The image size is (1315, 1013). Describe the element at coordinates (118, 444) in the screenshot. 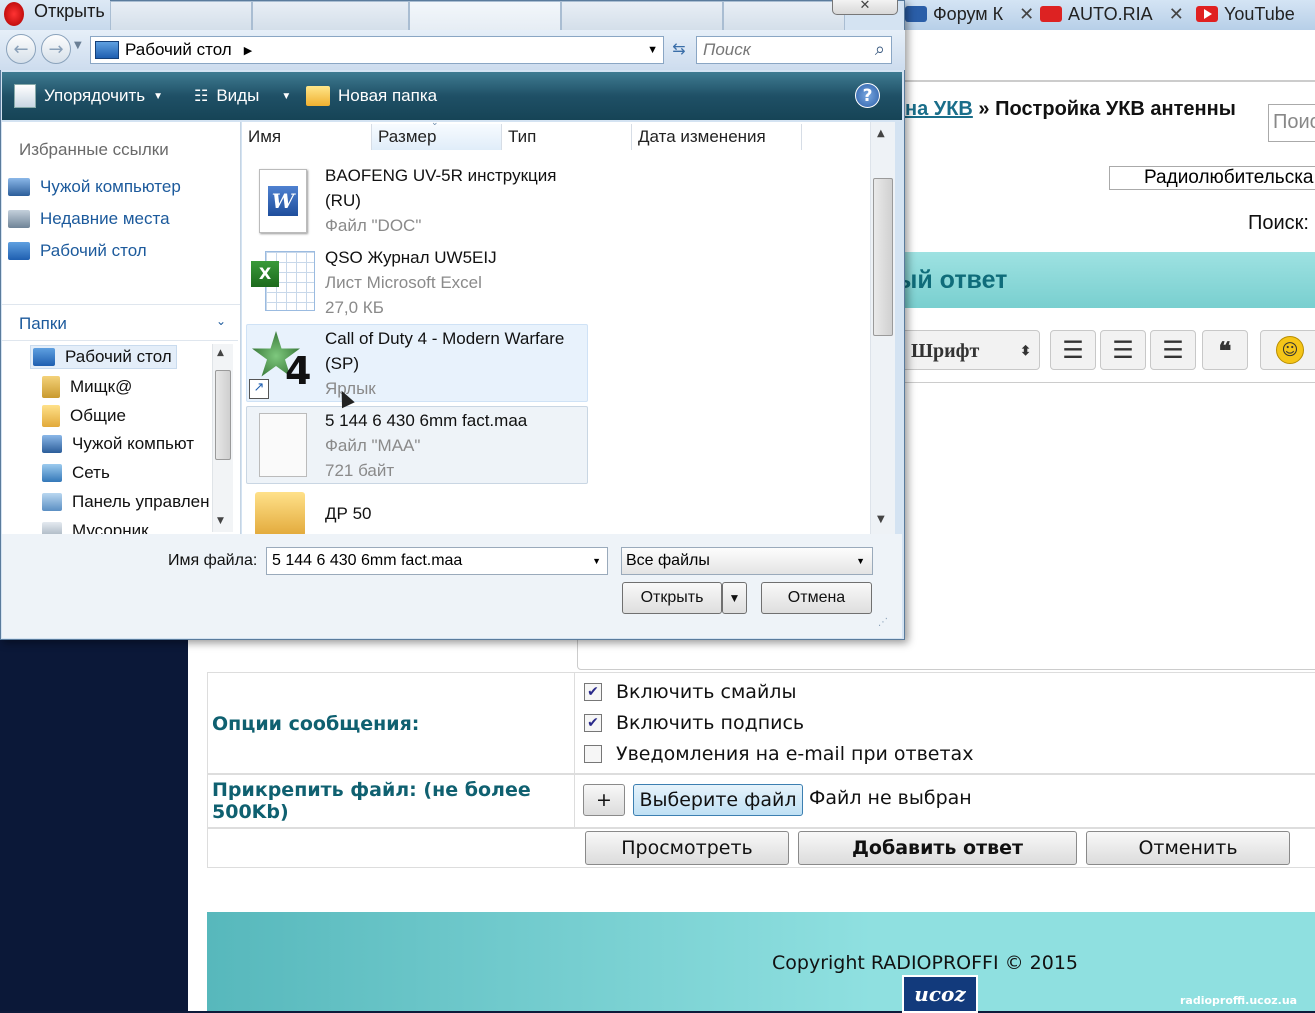

I see `folder-other-computer: Чужой компьют` at that location.